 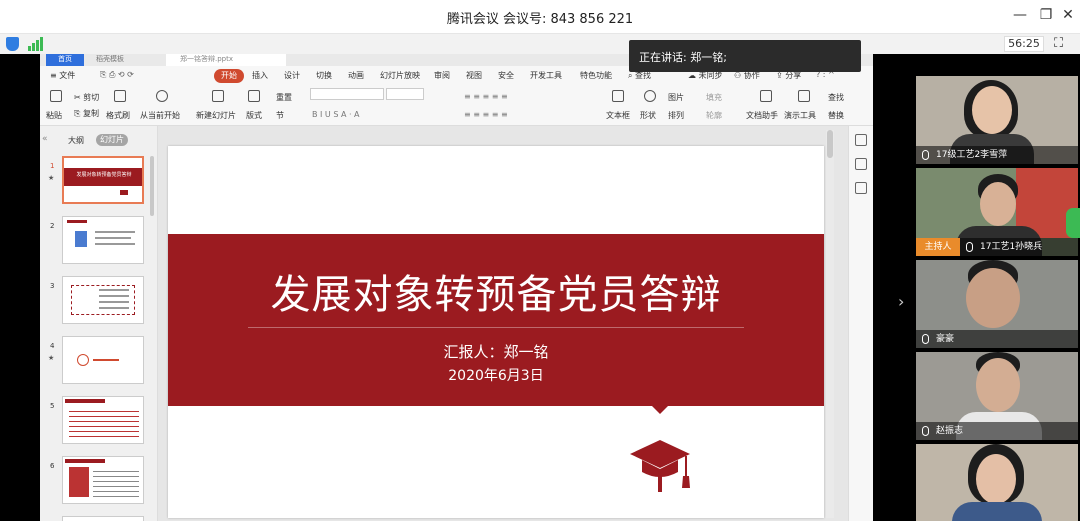 I want to click on collapse-panel-icon: «, so click(x=45, y=139).